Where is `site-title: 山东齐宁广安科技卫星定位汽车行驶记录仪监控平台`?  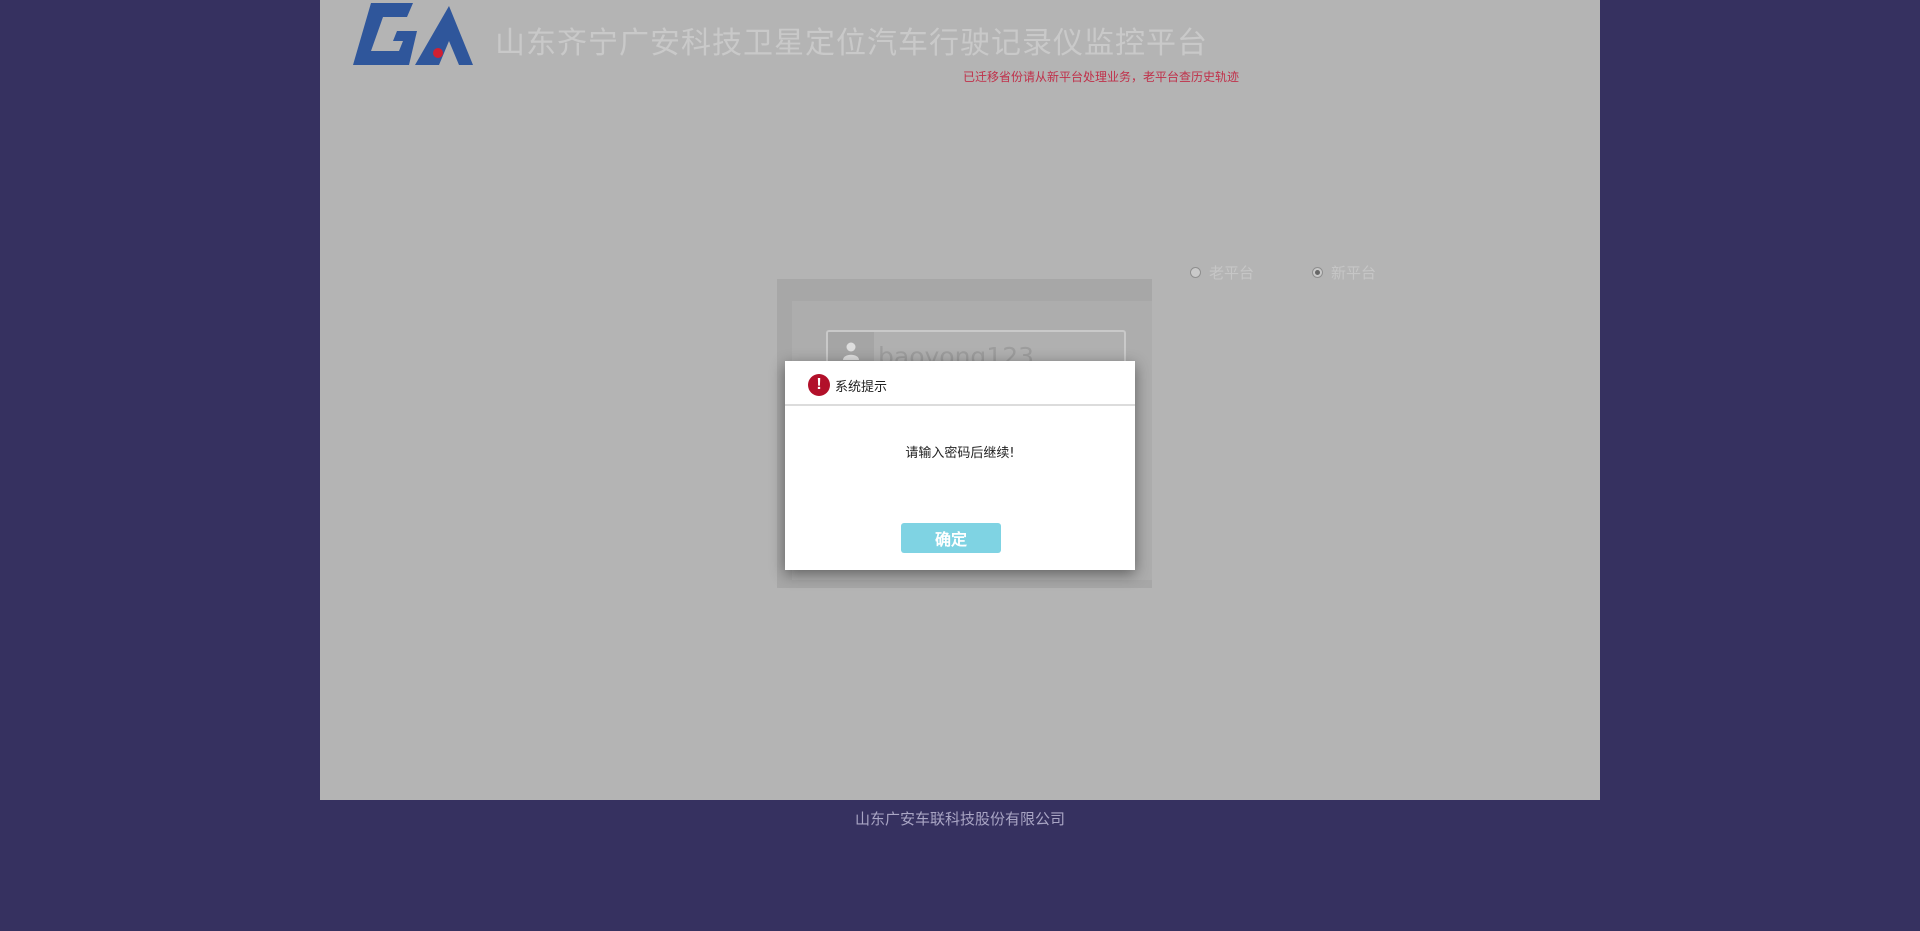
site-title: 山东齐宁广安科技卫星定位汽车行驶记录仪监控平台 is located at coordinates (851, 43).